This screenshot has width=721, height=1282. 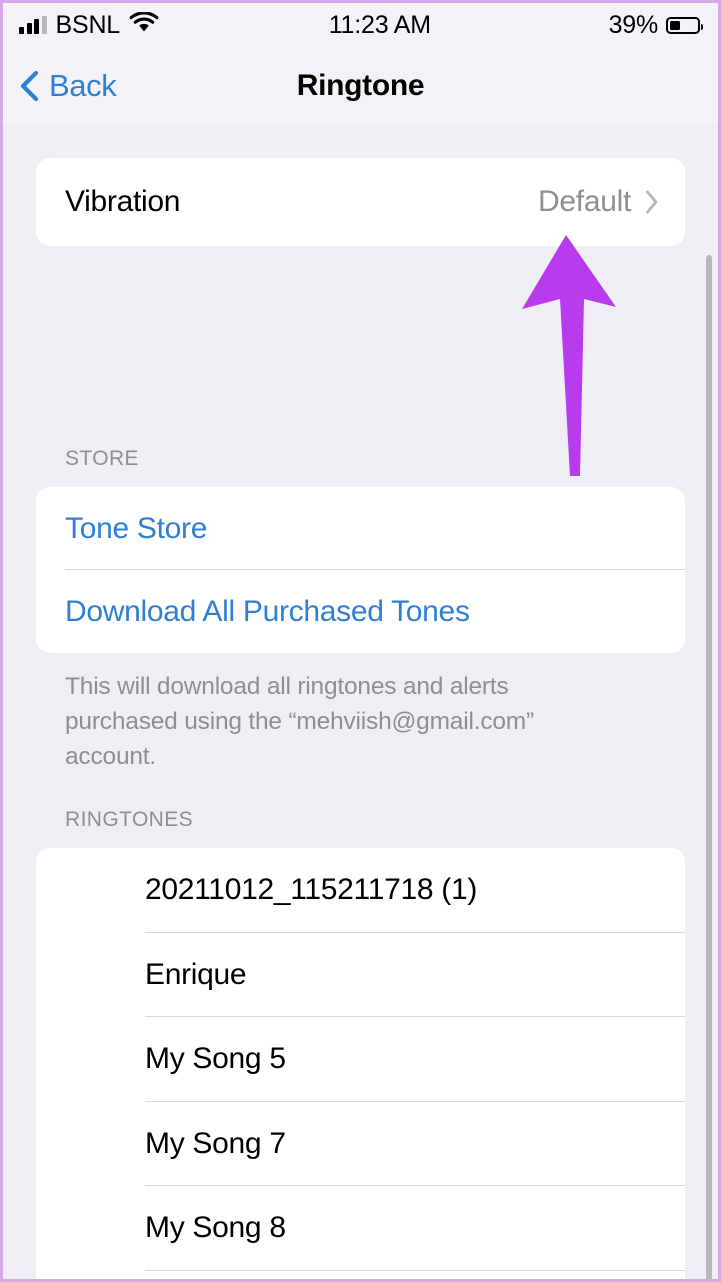 What do you see at coordinates (136, 528) in the screenshot?
I see `tone-store-label: Tone Store` at bounding box center [136, 528].